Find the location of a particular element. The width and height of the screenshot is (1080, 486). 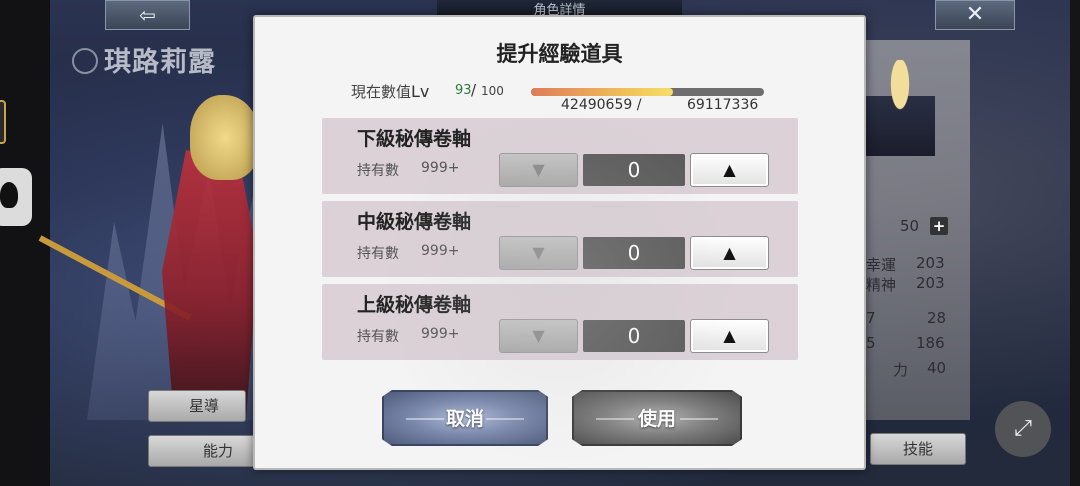

close-button: ✕ is located at coordinates (975, 15).